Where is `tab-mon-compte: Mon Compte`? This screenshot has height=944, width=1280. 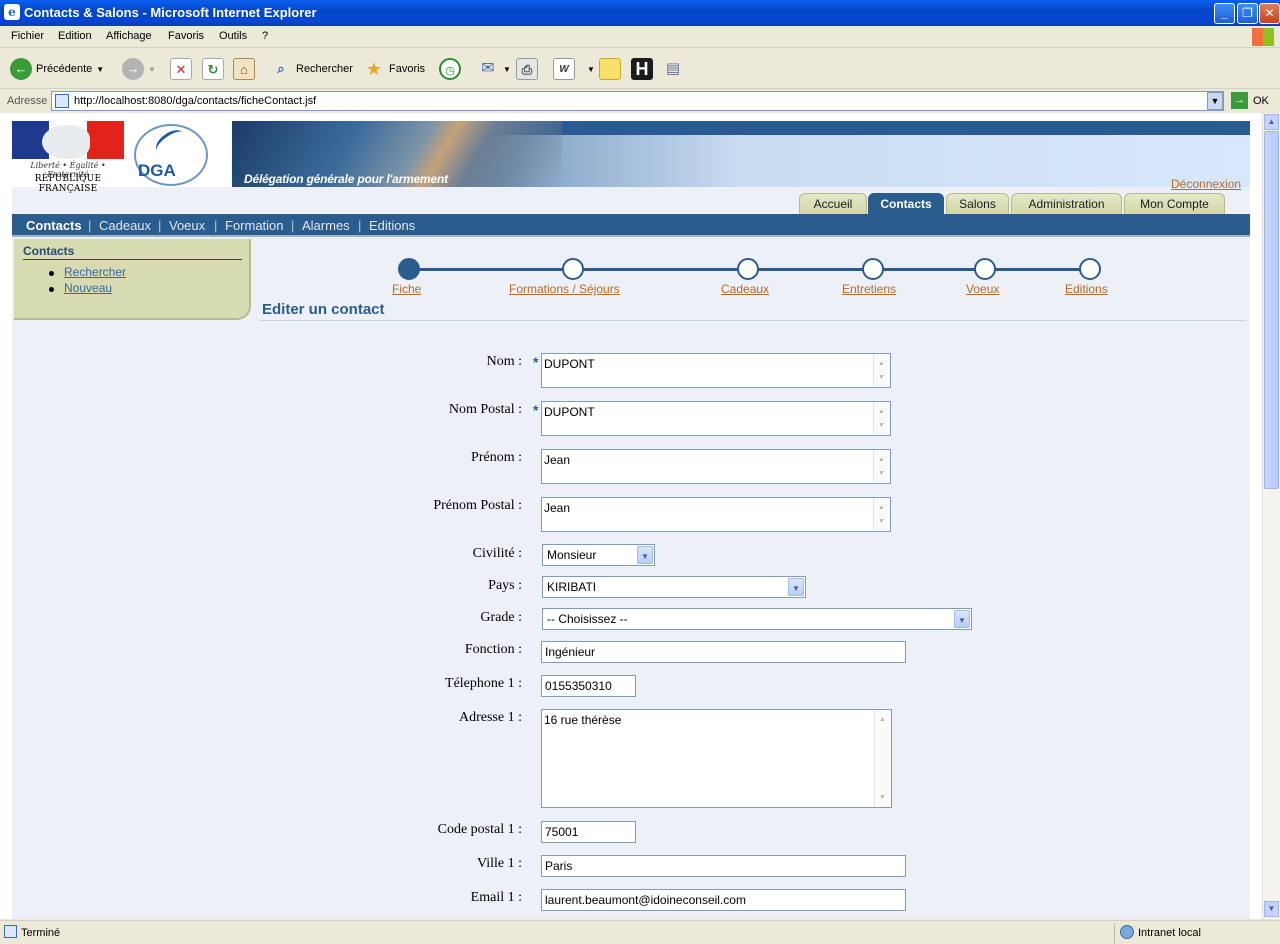
tab-mon-compte: Mon Compte is located at coordinates (1174, 203).